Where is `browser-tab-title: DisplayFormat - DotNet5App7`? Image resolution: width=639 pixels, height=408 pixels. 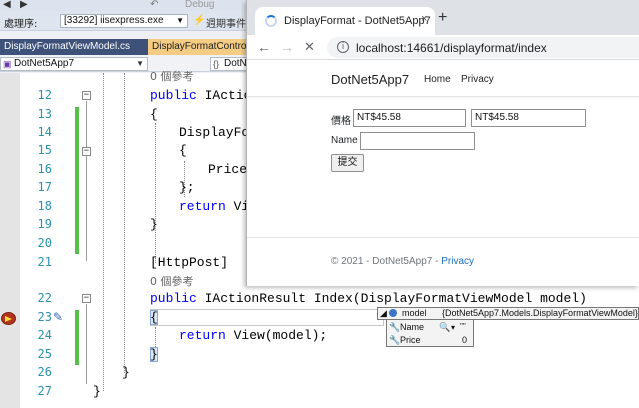
browser-tab-title: DisplayFormat - DotNet5App7 is located at coordinates (357, 21).